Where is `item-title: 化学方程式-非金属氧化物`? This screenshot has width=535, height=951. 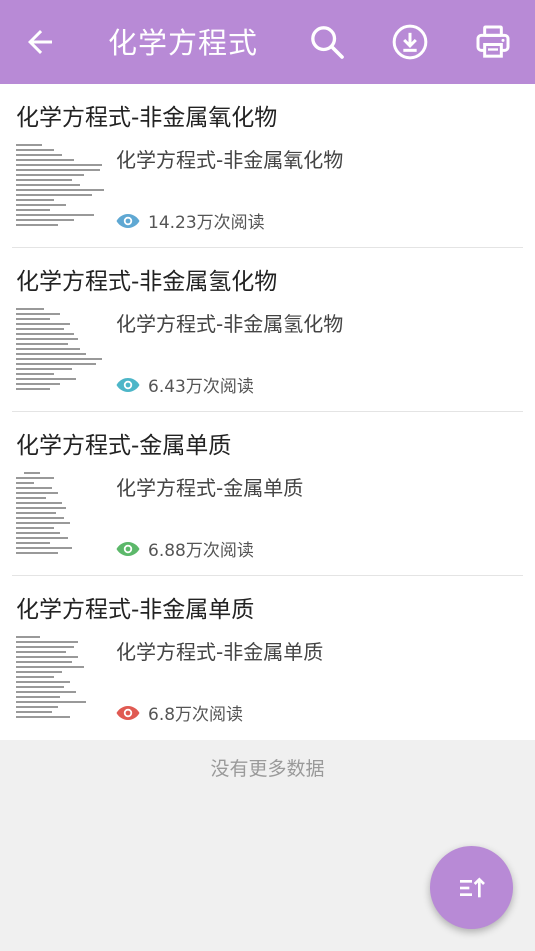 item-title: 化学方程式-非金属氧化物 is located at coordinates (147, 118).